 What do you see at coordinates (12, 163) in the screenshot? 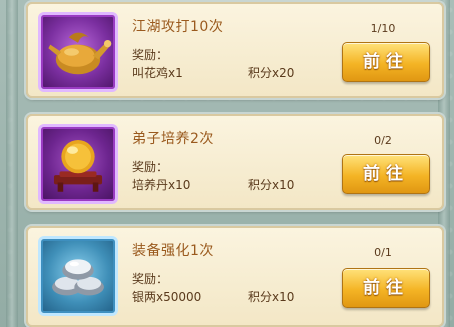
I see `left-border-ornament` at bounding box center [12, 163].